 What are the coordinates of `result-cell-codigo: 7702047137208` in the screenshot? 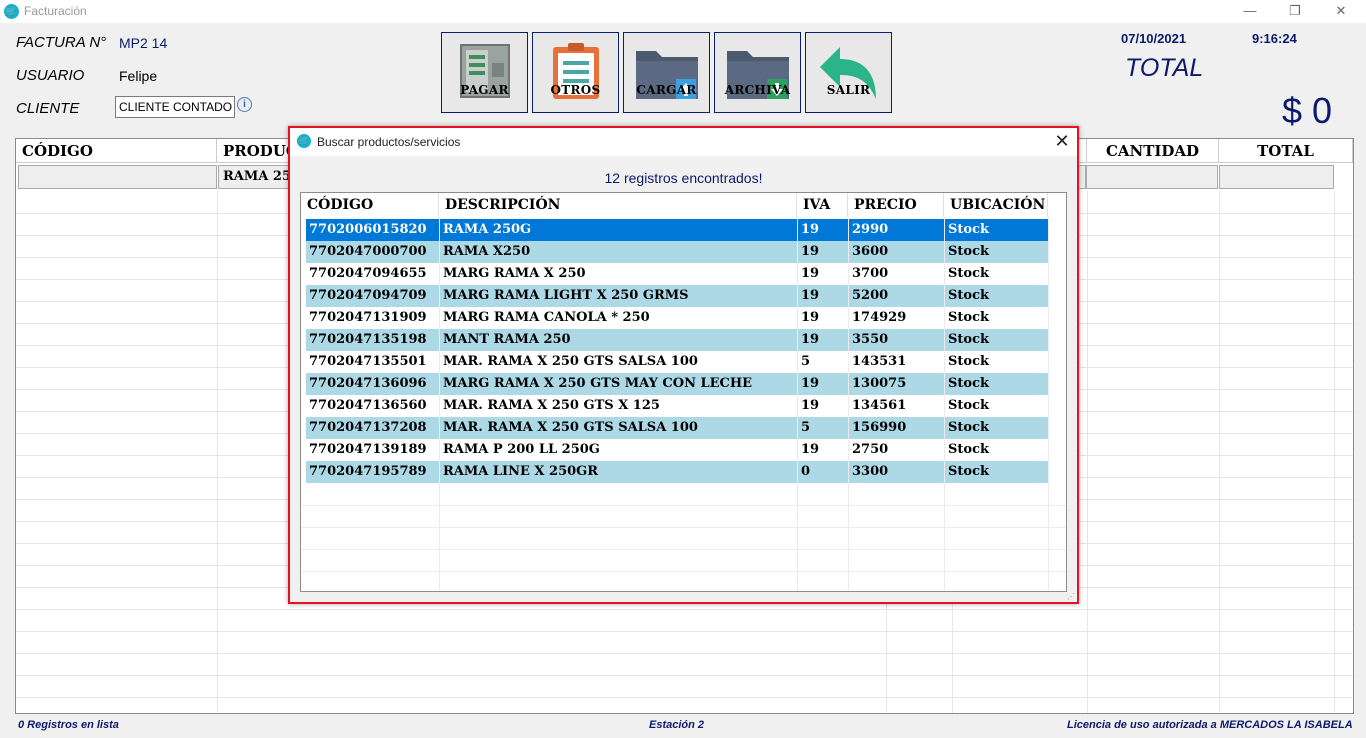 It's located at (368, 427).